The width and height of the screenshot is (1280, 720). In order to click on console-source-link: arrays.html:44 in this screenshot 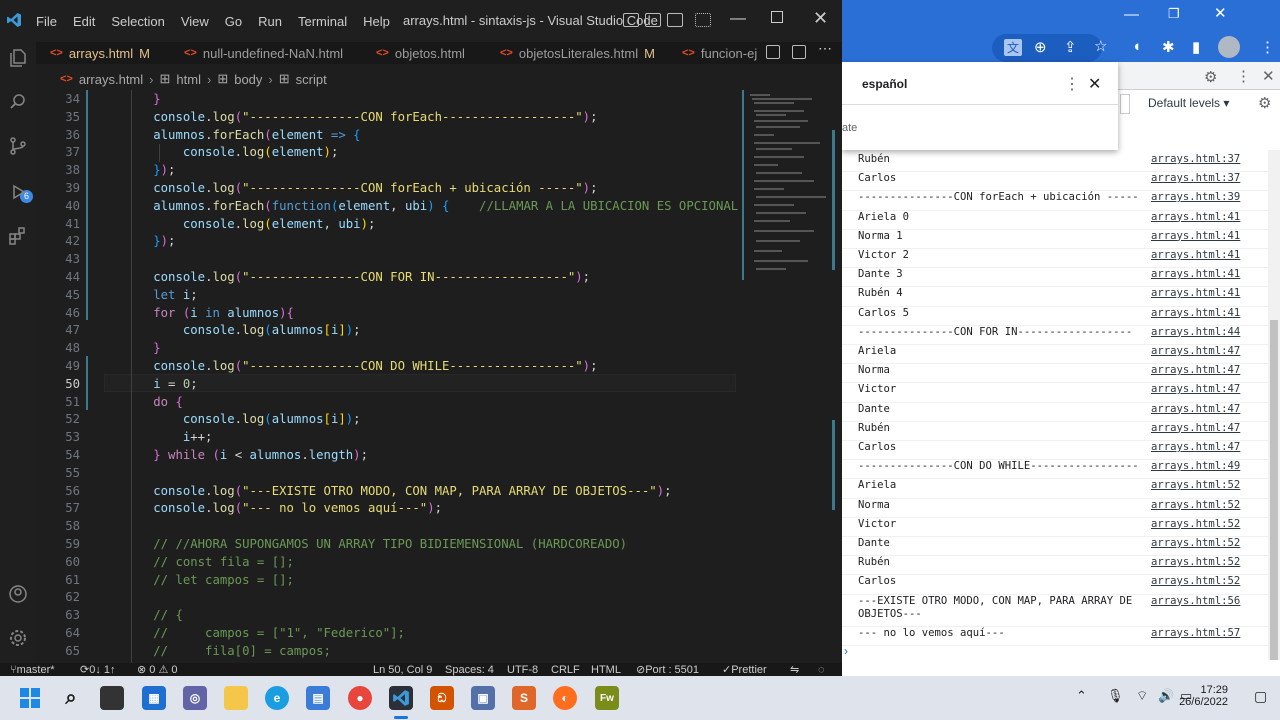, I will do `click(1195, 332)`.